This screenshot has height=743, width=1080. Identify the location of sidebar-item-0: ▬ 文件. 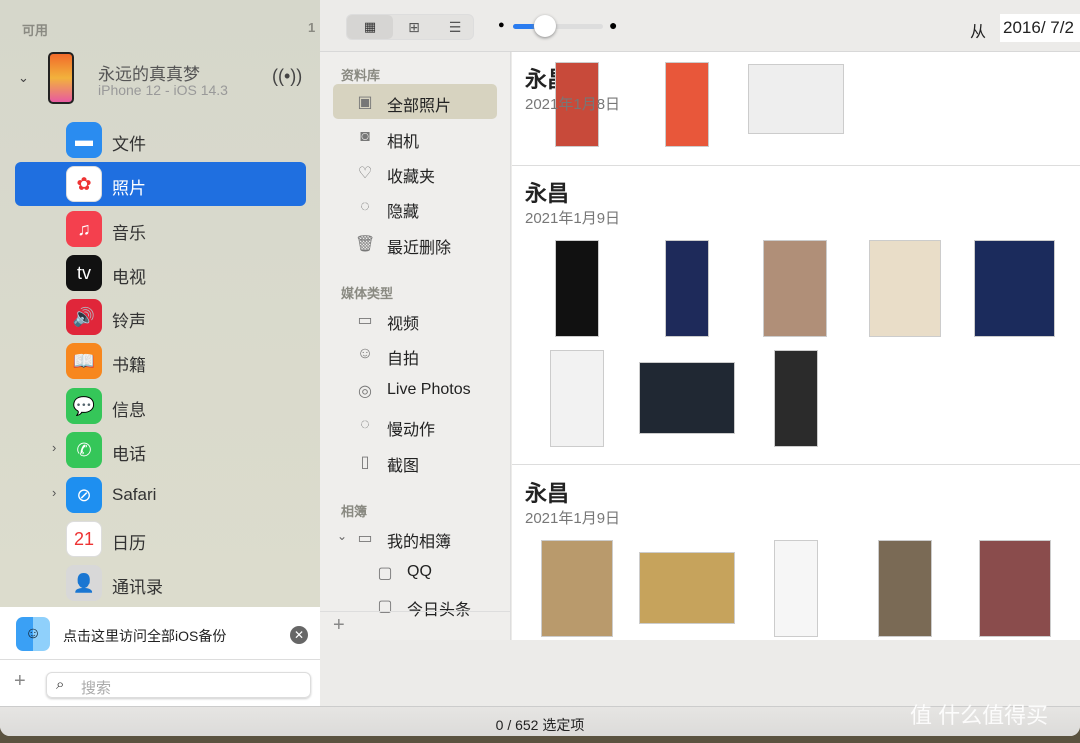
(160, 140).